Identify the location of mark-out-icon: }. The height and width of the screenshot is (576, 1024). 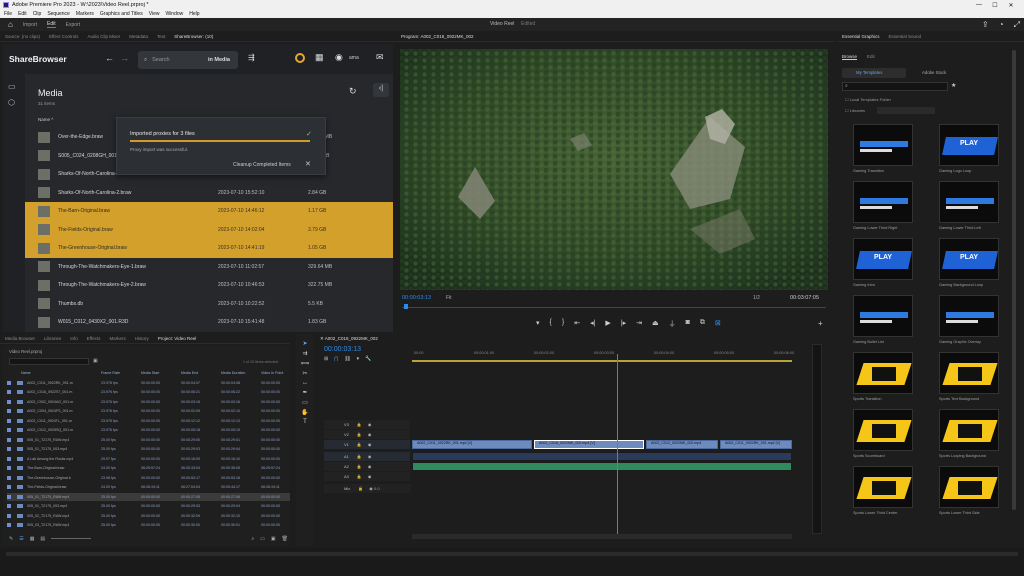
(563, 324).